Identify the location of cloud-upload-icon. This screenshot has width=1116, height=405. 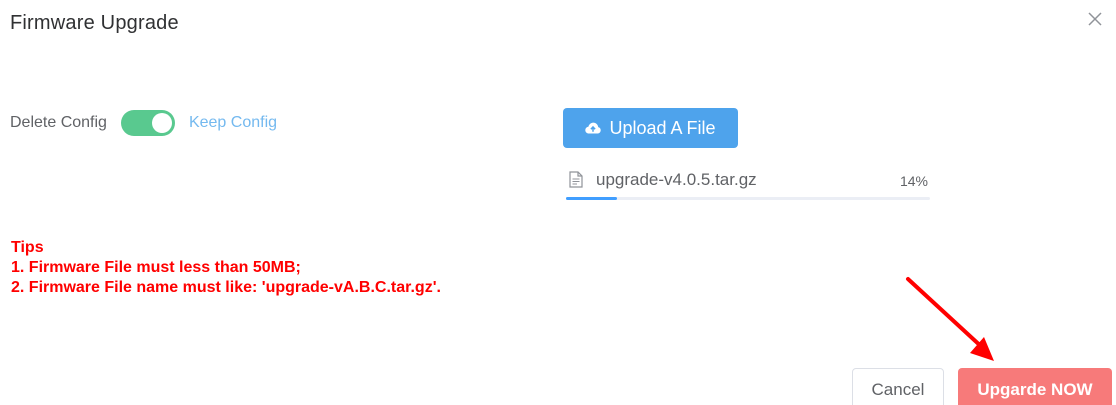
(593, 128).